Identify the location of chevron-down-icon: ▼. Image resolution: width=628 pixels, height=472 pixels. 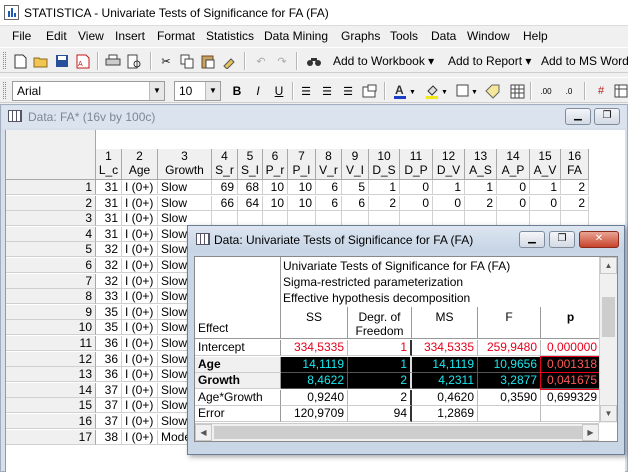
(212, 91).